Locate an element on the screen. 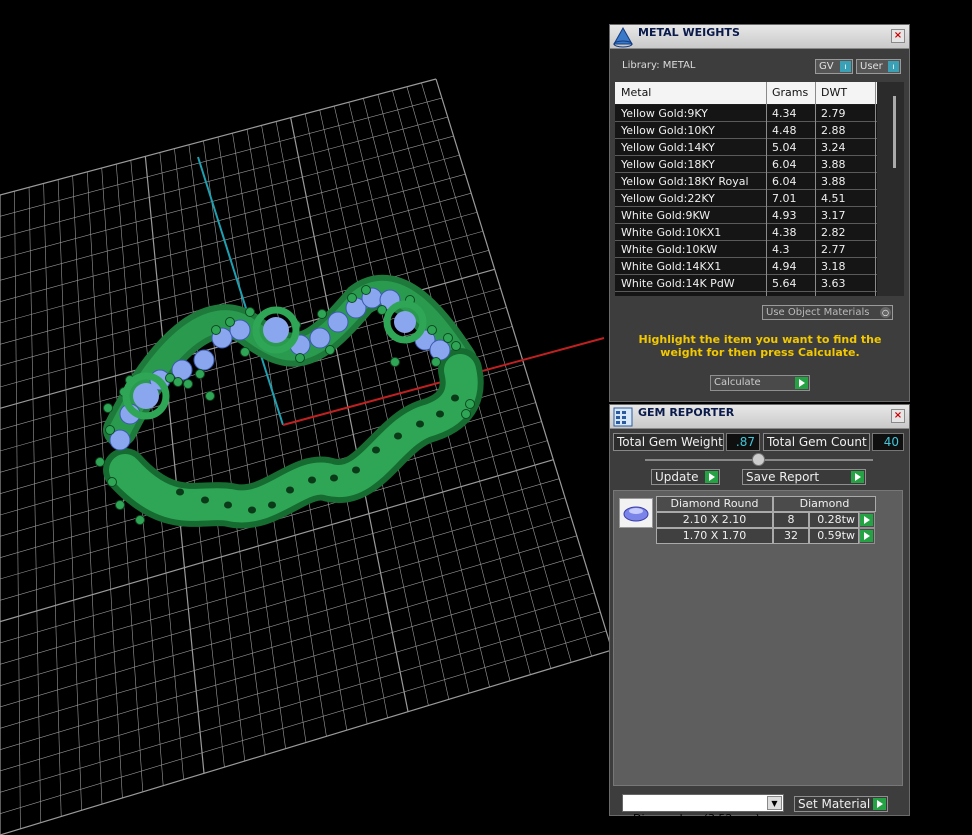 The height and width of the screenshot is (835, 972). metal-name-cell: White Gold:14K PdW is located at coordinates (678, 283).